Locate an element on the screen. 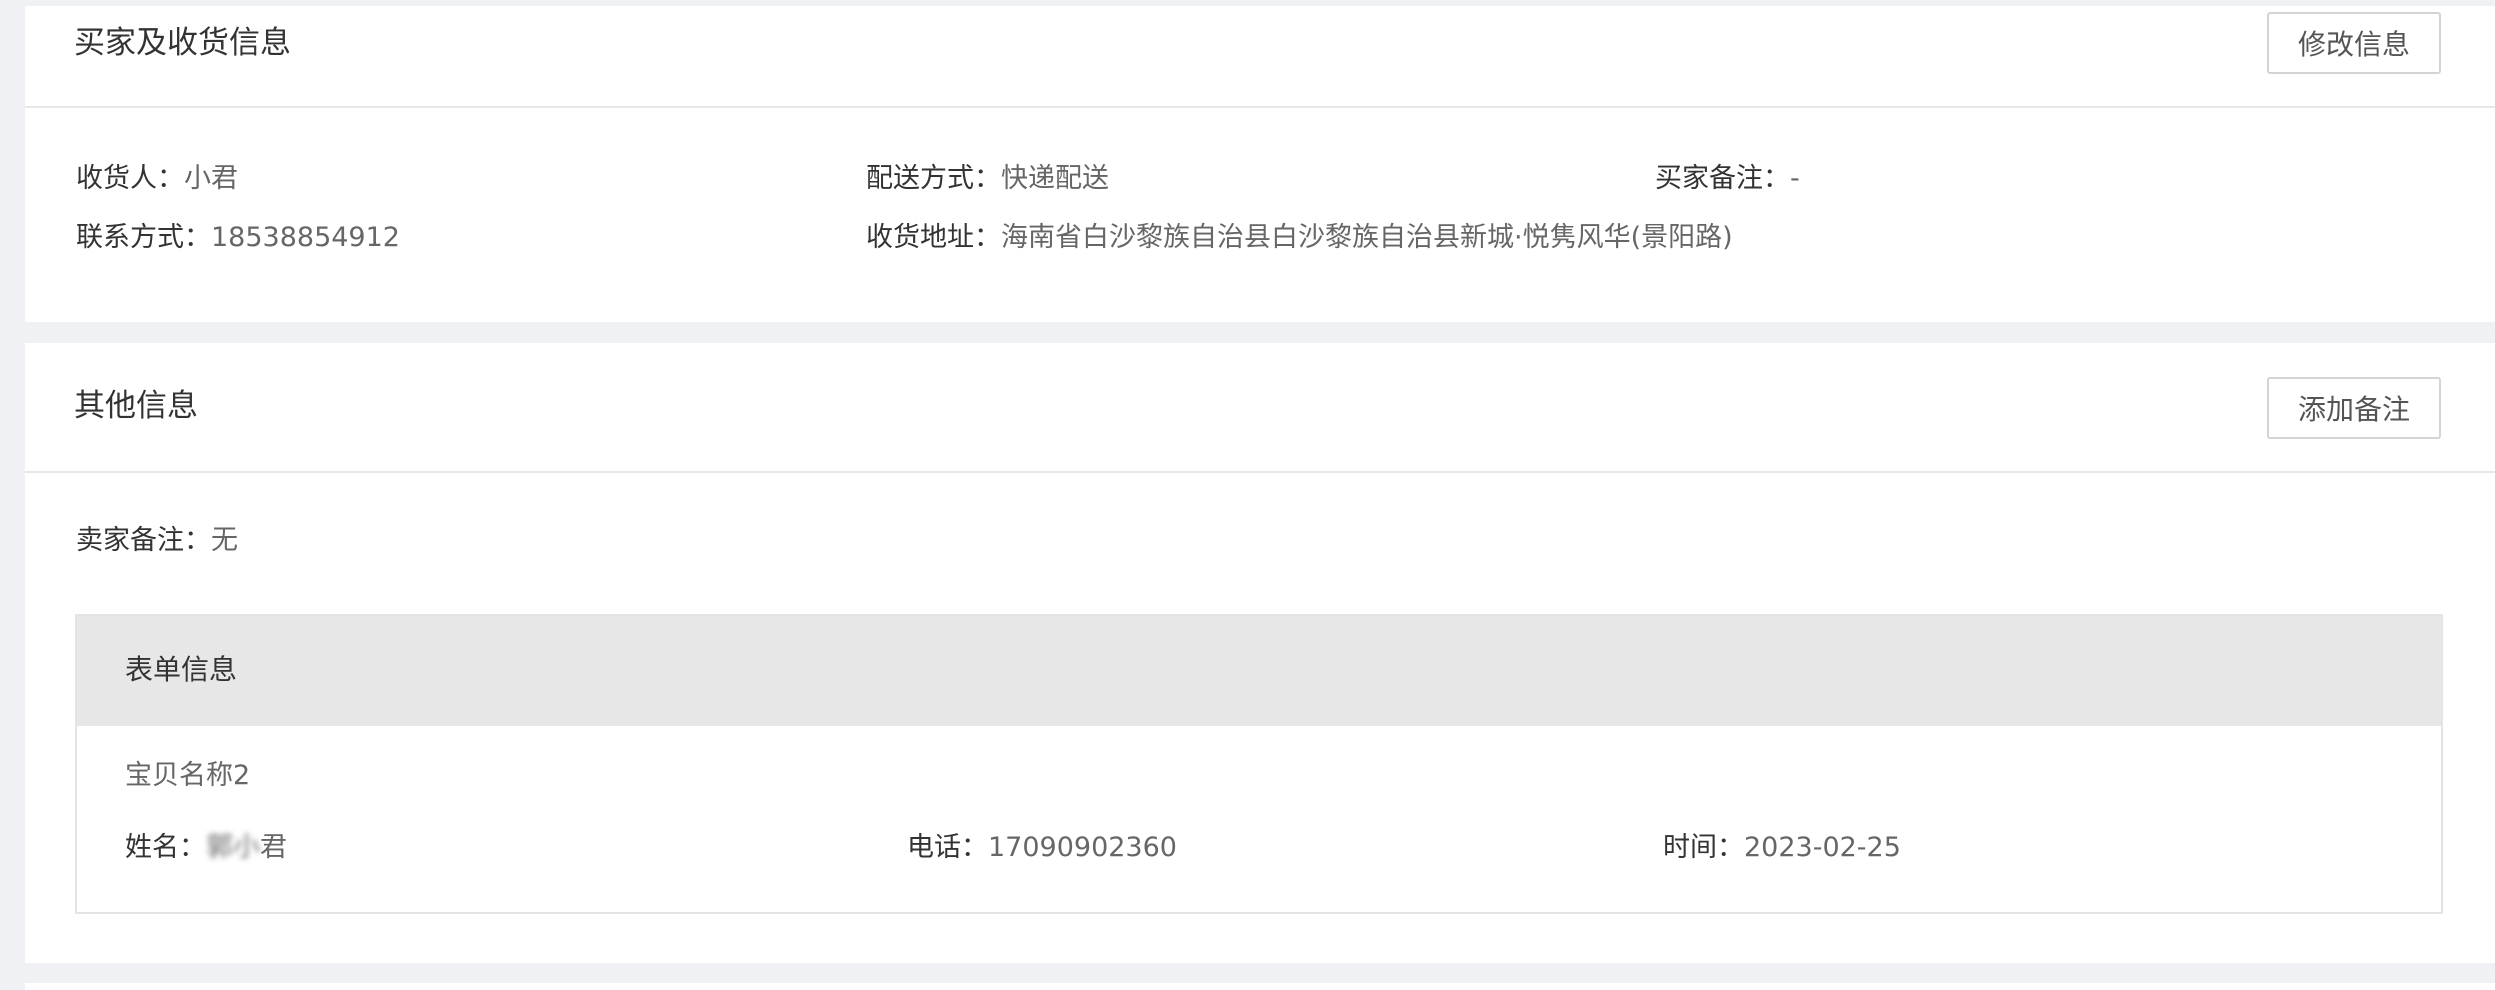 Image resolution: width=2495 pixels, height=990 pixels. form-time-value: 2023-02-25 is located at coordinates (1822, 847).